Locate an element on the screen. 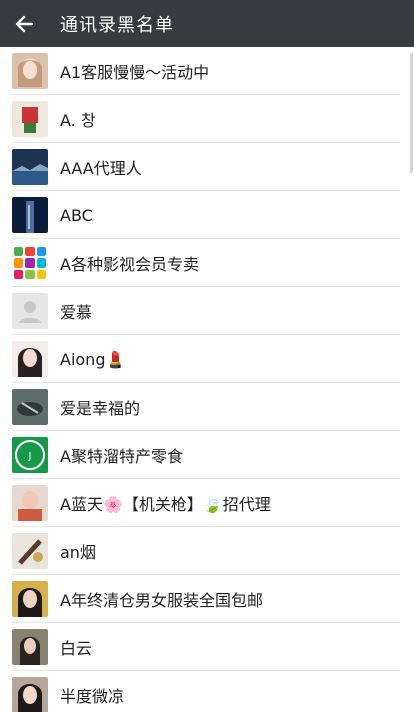 The image size is (414, 712). contact-row: ABC is located at coordinates (207, 215).